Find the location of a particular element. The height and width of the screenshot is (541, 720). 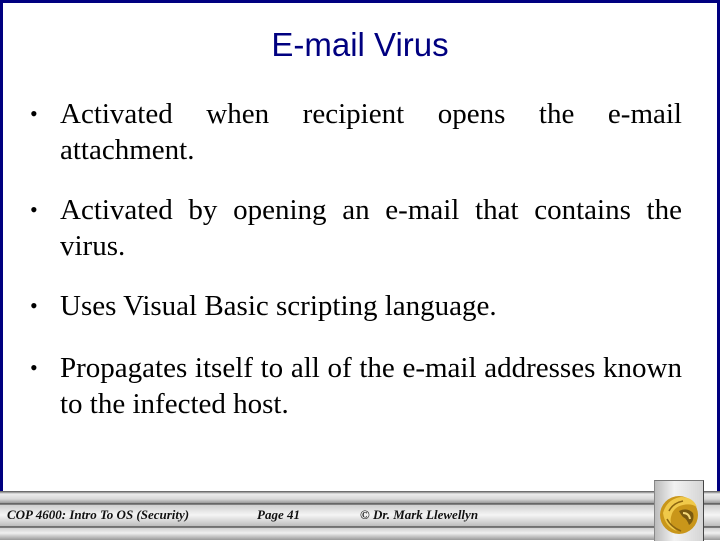

logo-tab is located at coordinates (679, 510).